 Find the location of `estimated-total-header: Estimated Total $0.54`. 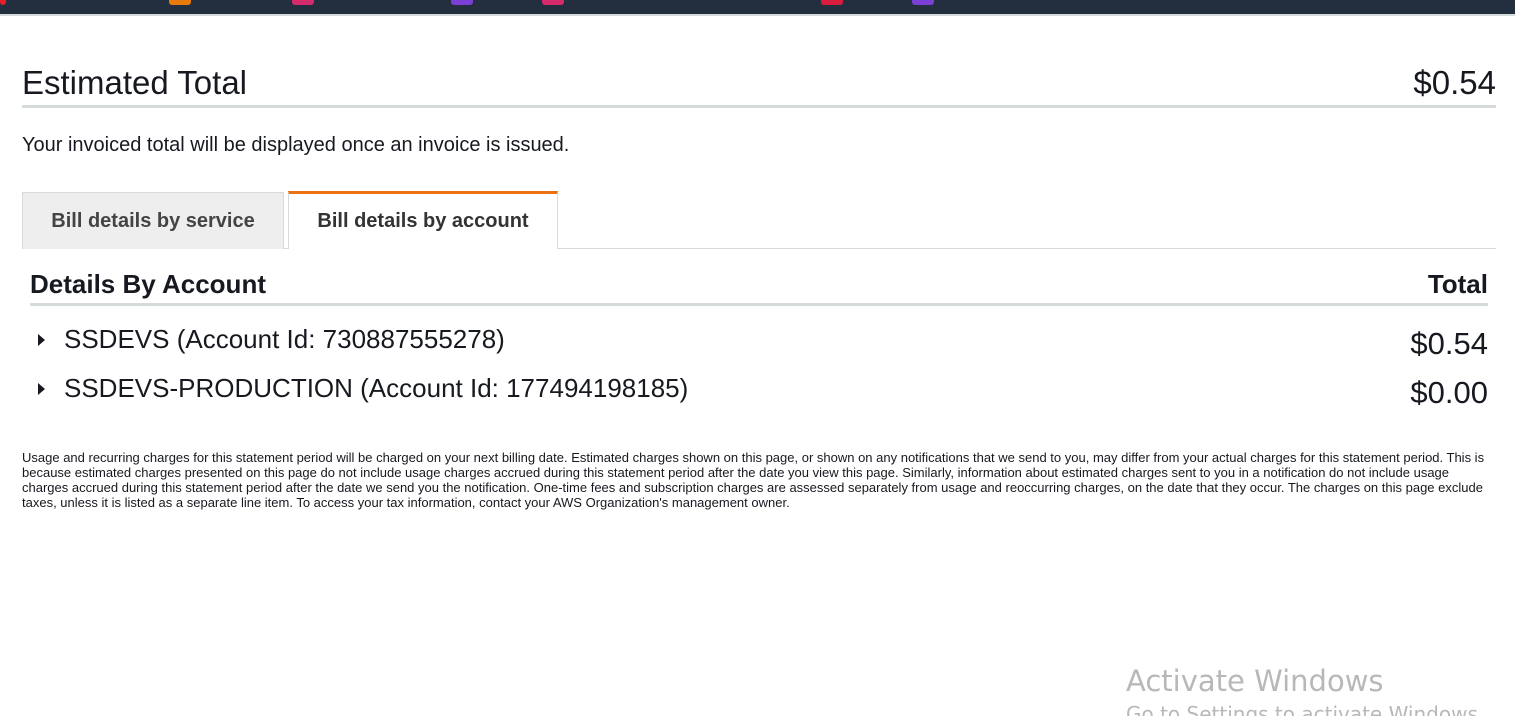

estimated-total-header: Estimated Total $0.54 is located at coordinates (759, 85).